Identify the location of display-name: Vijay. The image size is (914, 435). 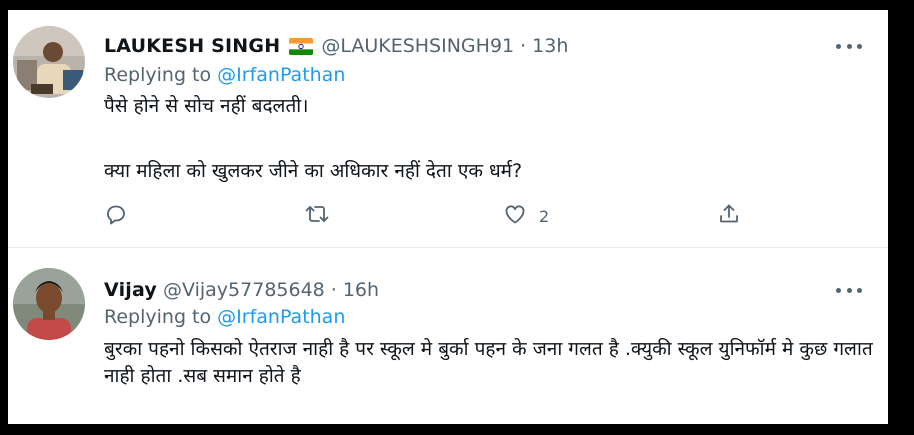
(130, 290).